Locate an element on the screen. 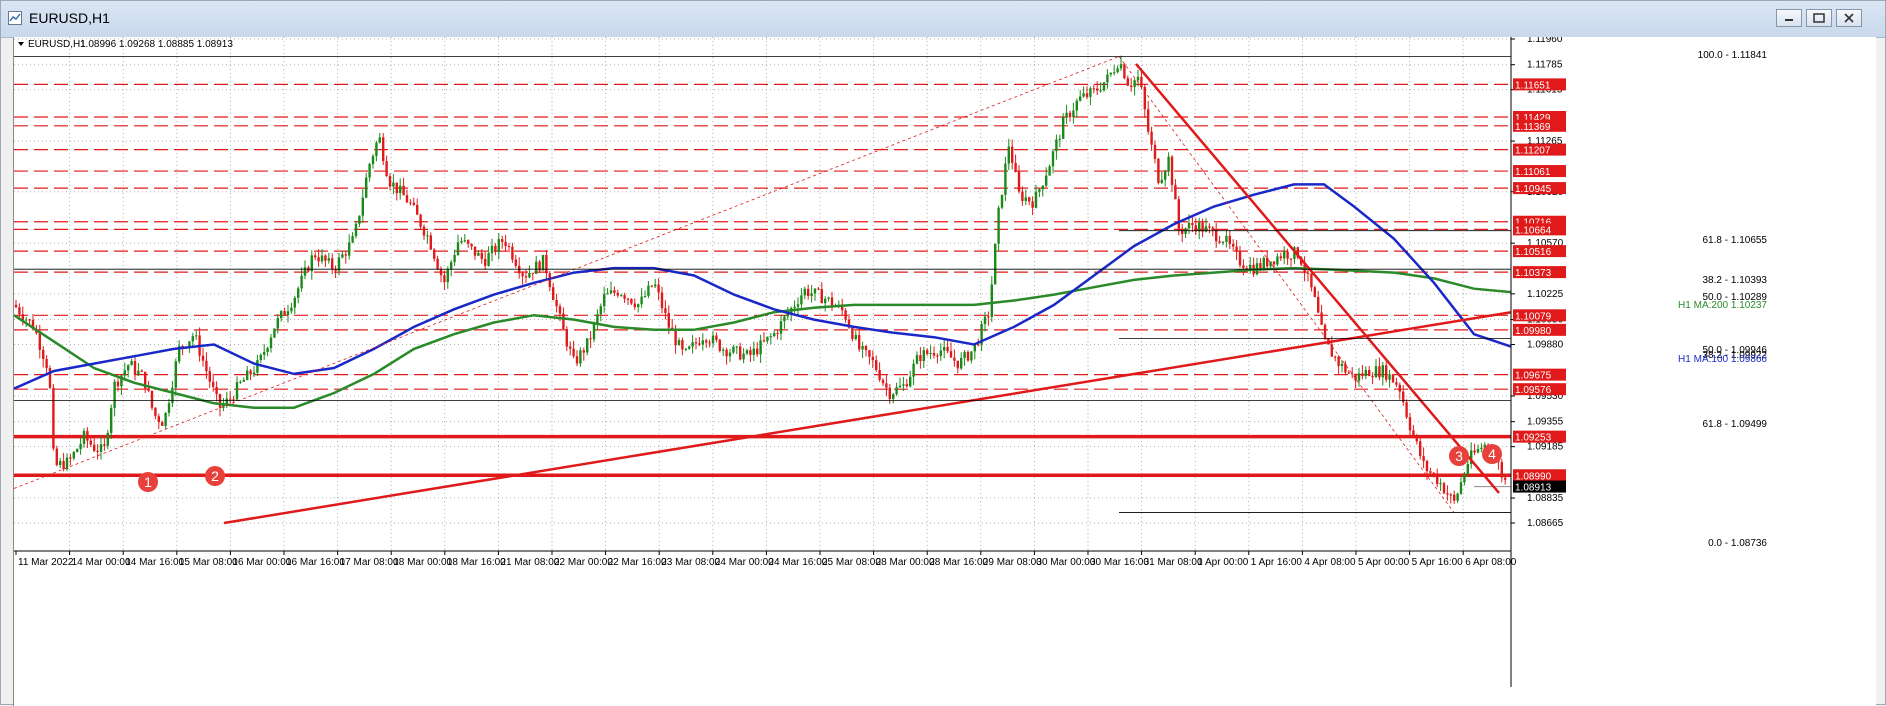 Image resolution: width=1886 pixels, height=706 pixels. level-box-label: 1.09576 is located at coordinates (1533, 390).